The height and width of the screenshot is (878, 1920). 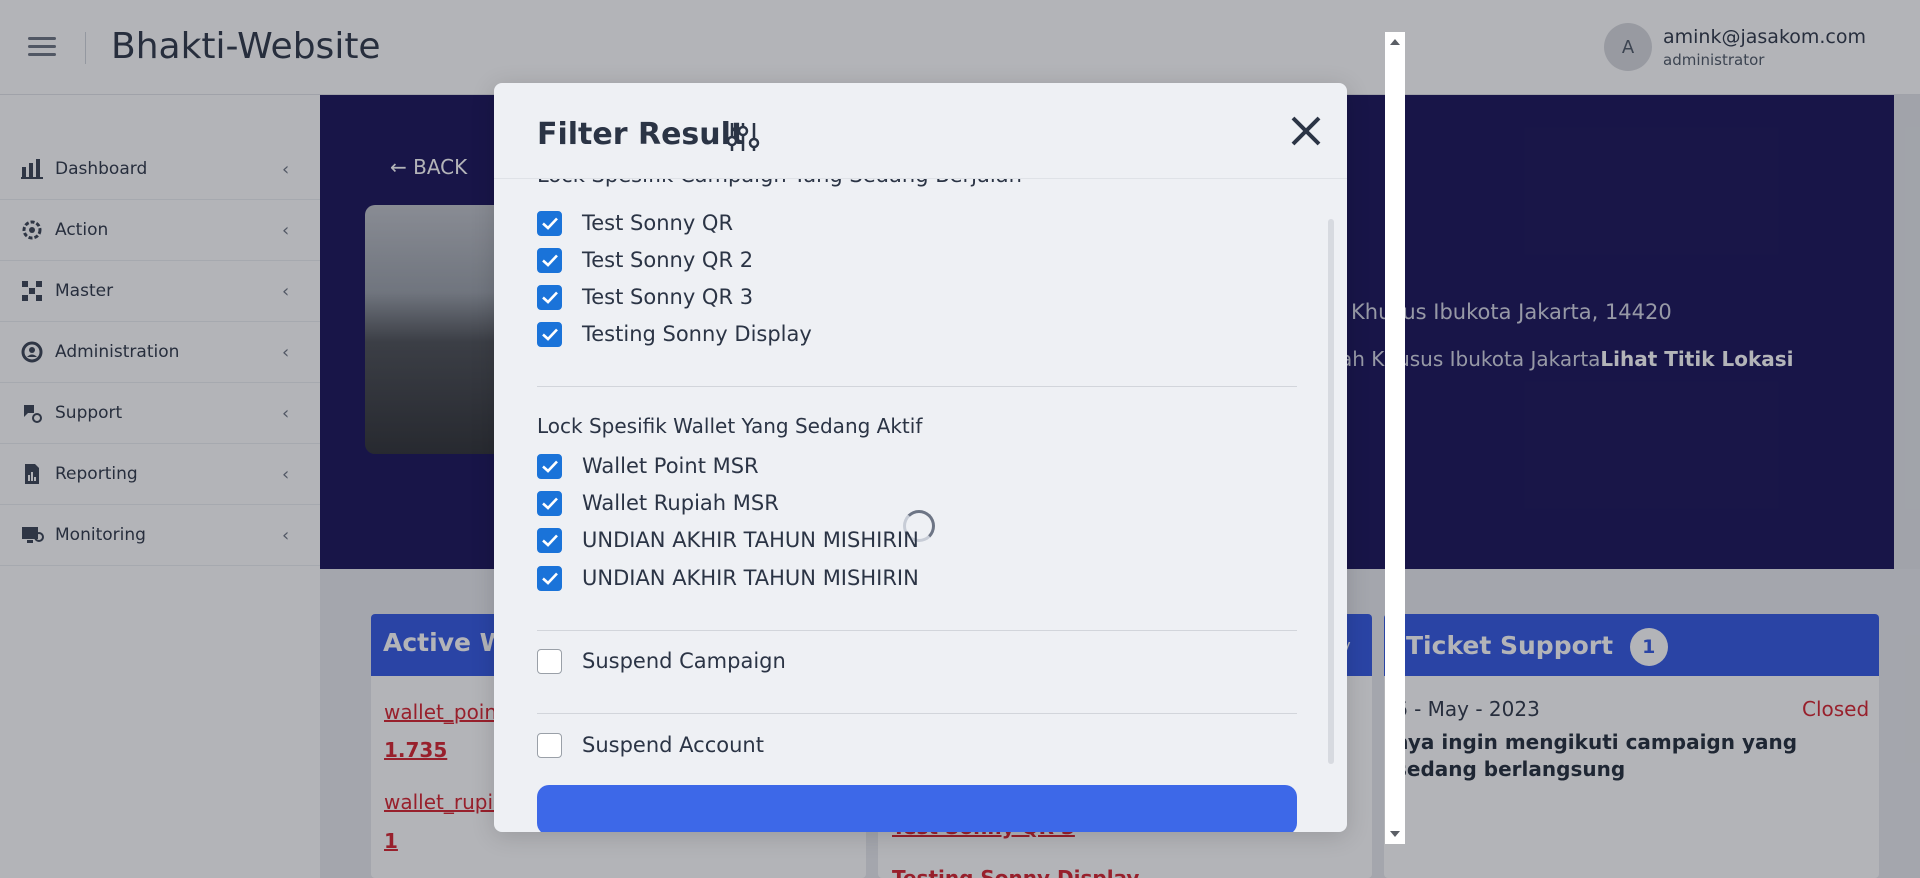 I want to click on suspend-account-row: Suspend Account, so click(x=650, y=745).